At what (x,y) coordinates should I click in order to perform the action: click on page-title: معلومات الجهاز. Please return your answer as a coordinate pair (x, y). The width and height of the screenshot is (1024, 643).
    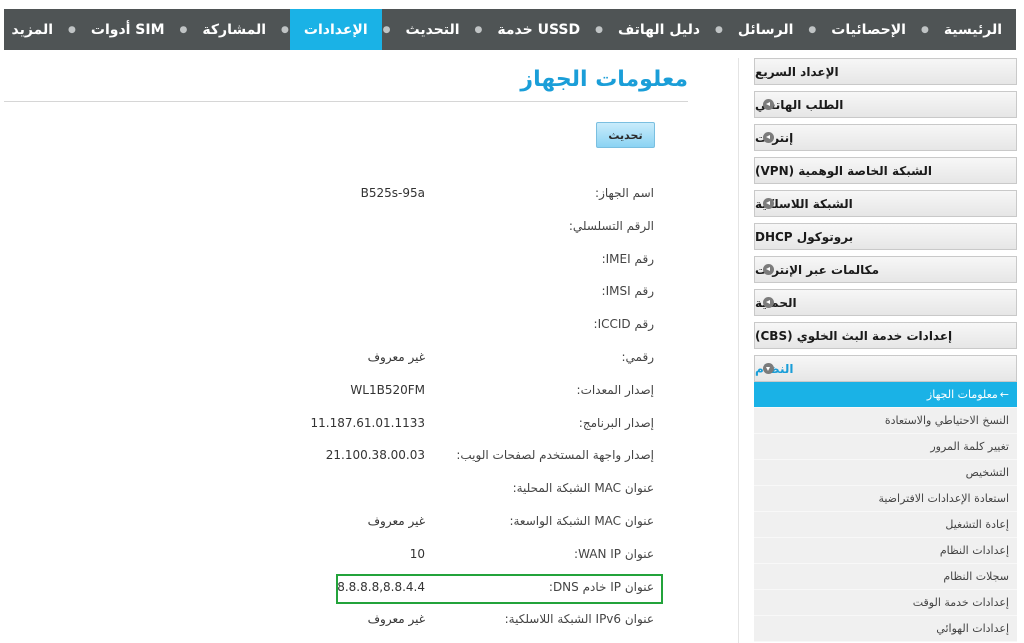
    Looking at the image, I should click on (604, 79).